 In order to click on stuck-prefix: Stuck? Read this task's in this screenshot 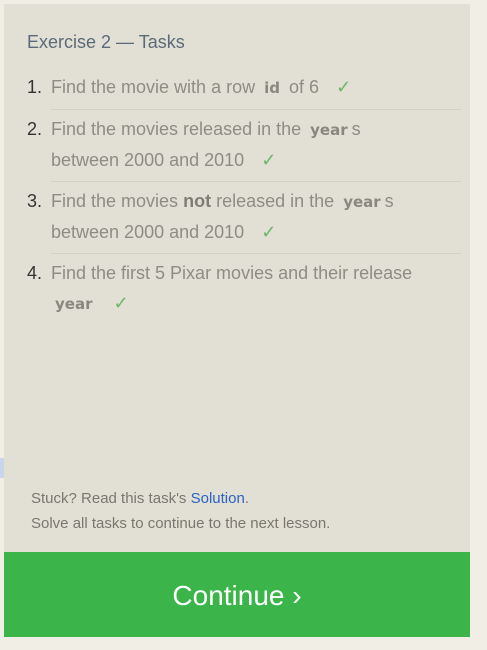, I will do `click(109, 498)`.